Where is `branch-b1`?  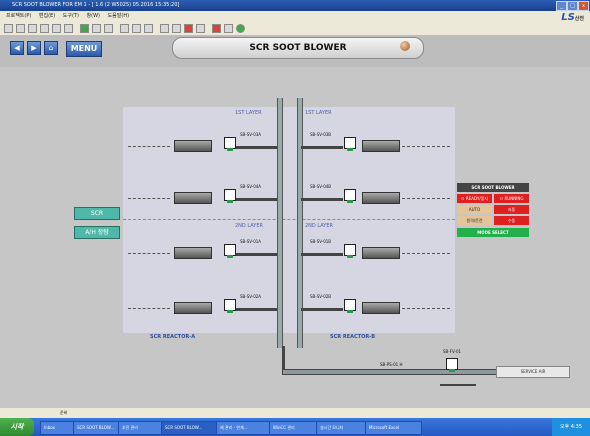 branch-b1 is located at coordinates (322, 147).